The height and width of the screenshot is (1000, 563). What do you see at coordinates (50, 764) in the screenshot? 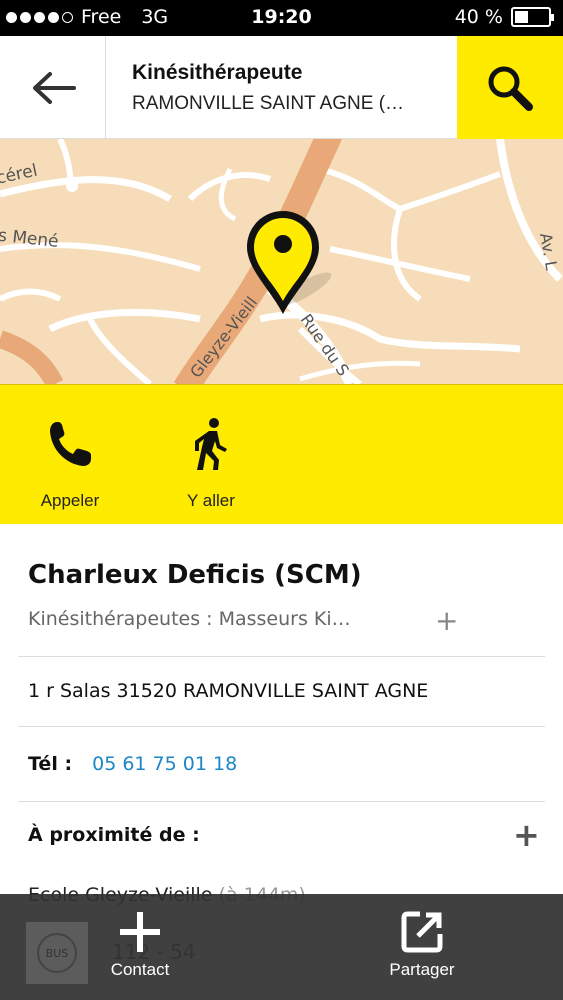
I see `phone-label: Tél :` at bounding box center [50, 764].